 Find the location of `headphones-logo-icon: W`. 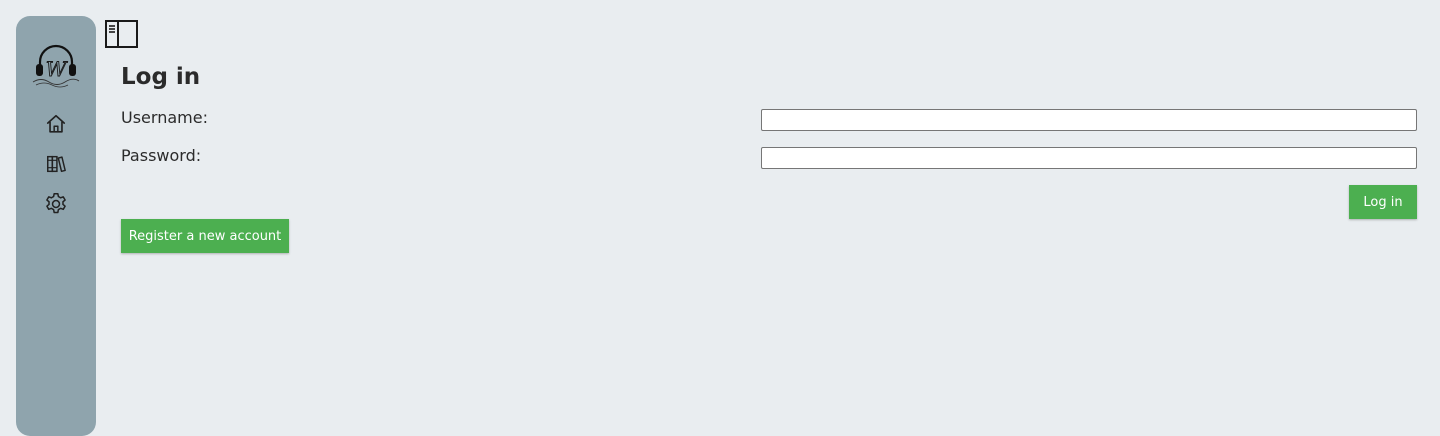

headphones-logo-icon: W is located at coordinates (56, 64).